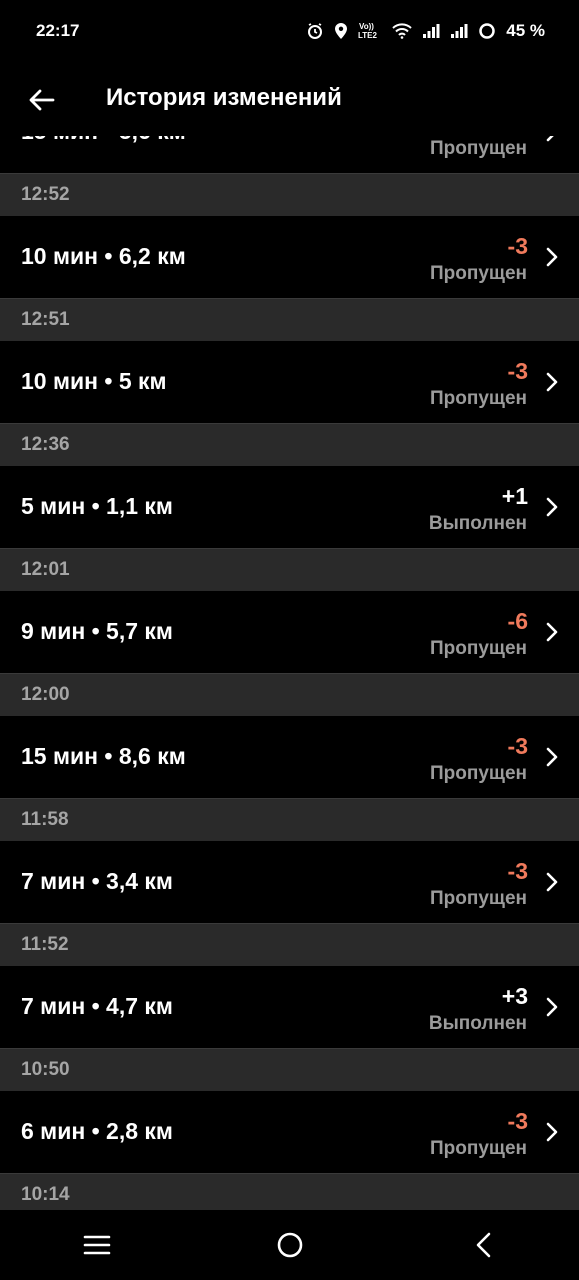 This screenshot has height=1280, width=579. Describe the element at coordinates (487, 31) in the screenshot. I see `battery-icon` at that location.